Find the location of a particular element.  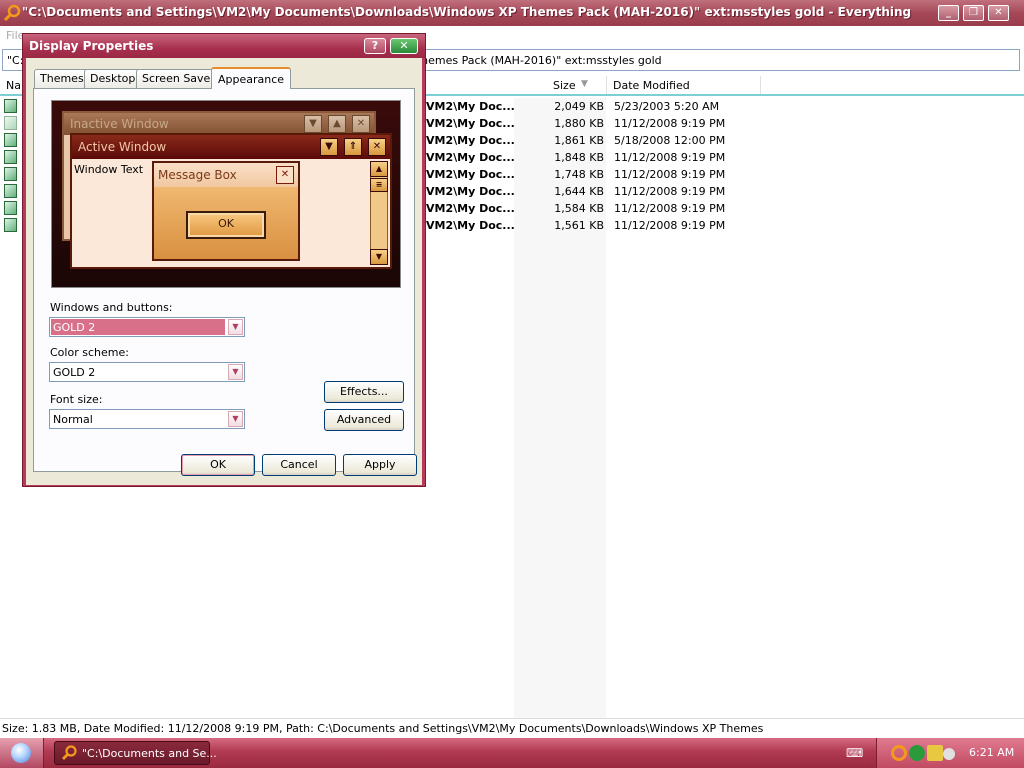

minimize-button: _ is located at coordinates (948, 13).